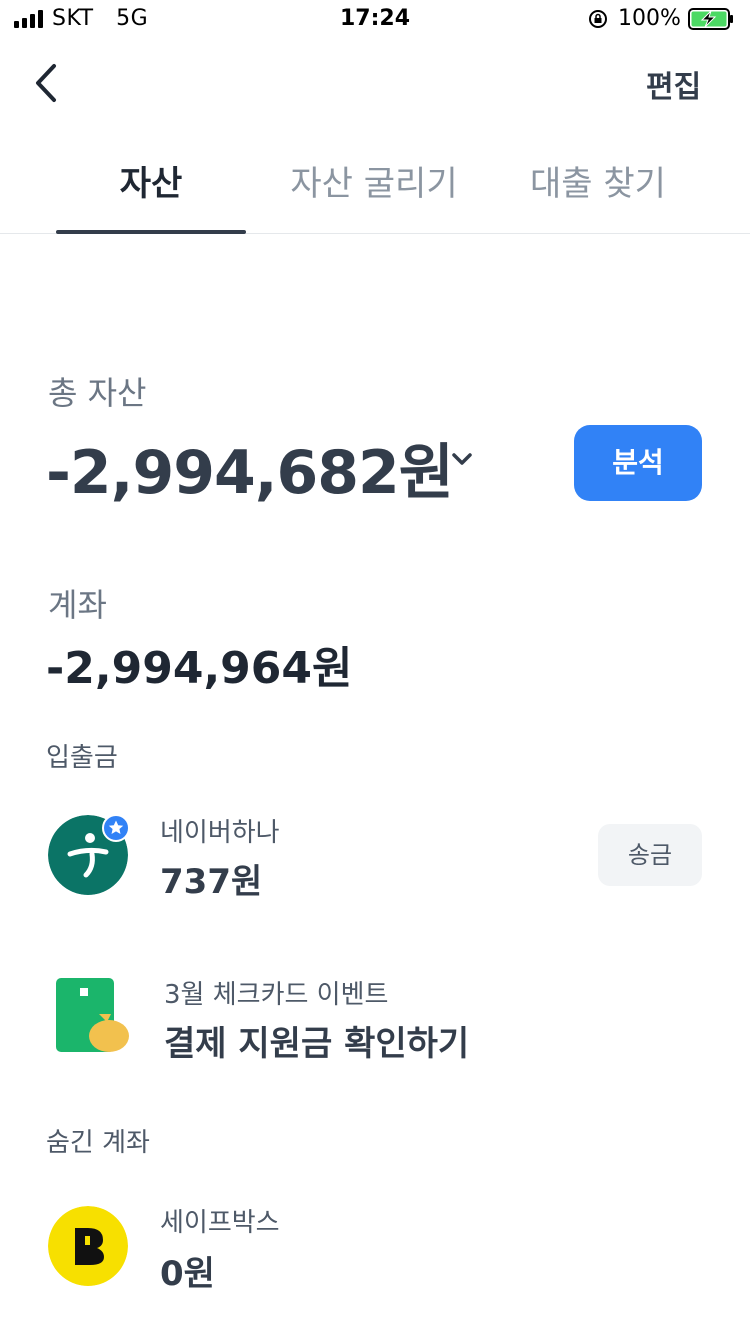  I want to click on battery-percent: 100%, so click(649, 18).